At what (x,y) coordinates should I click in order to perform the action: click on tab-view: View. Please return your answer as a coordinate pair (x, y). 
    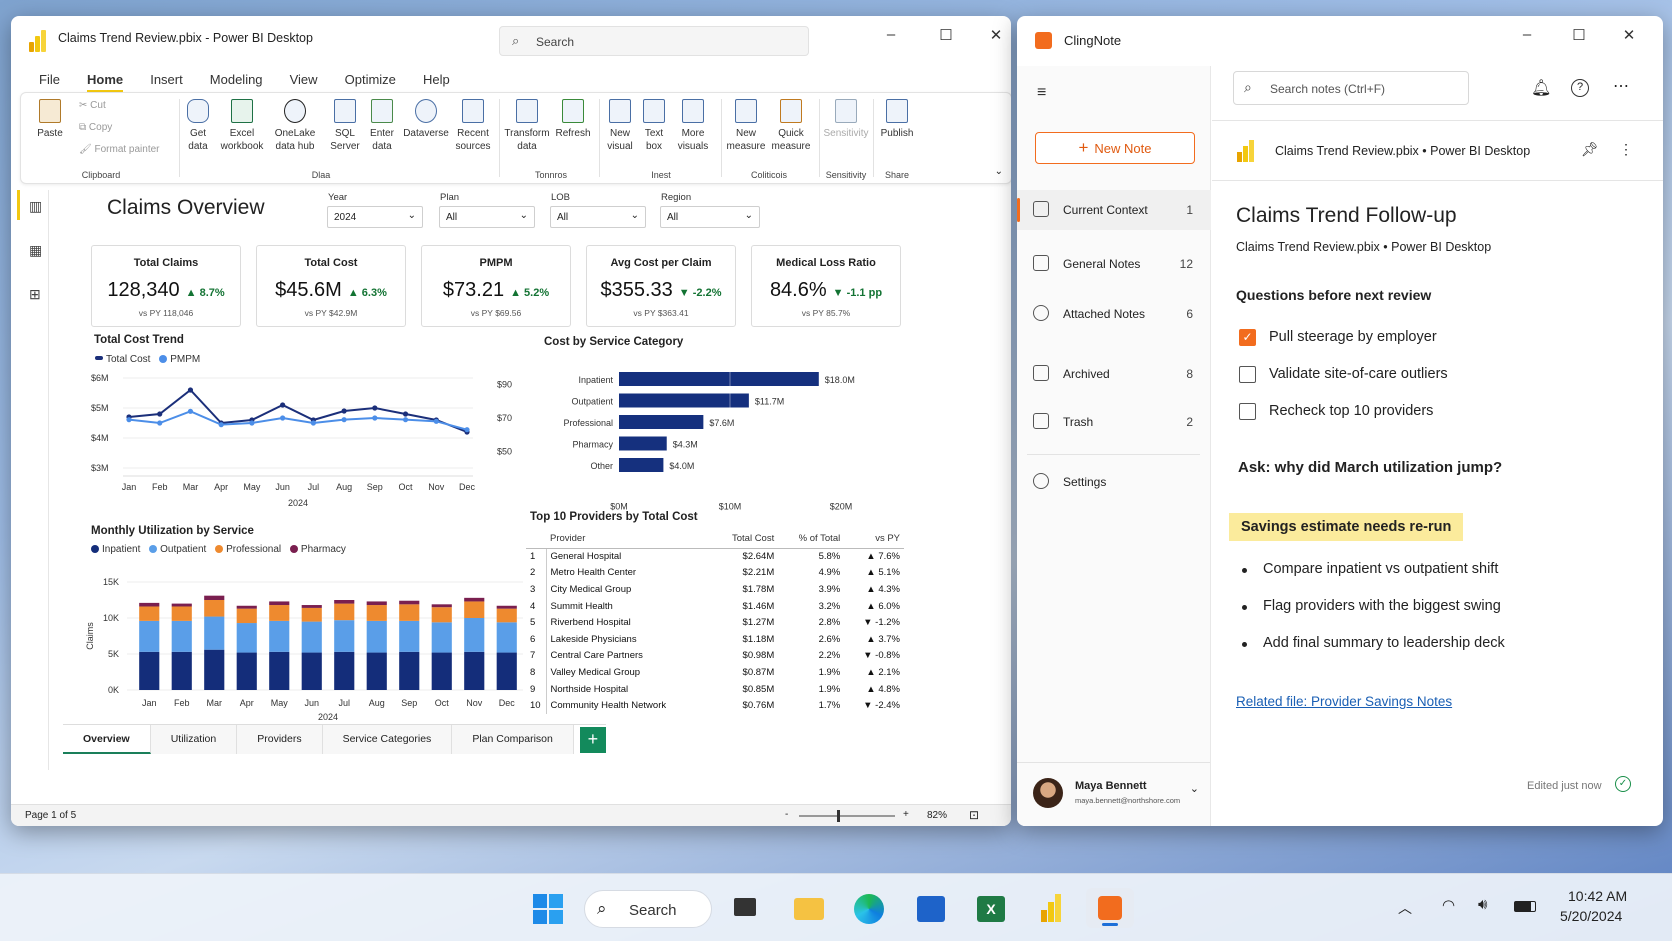
    Looking at the image, I should click on (304, 79).